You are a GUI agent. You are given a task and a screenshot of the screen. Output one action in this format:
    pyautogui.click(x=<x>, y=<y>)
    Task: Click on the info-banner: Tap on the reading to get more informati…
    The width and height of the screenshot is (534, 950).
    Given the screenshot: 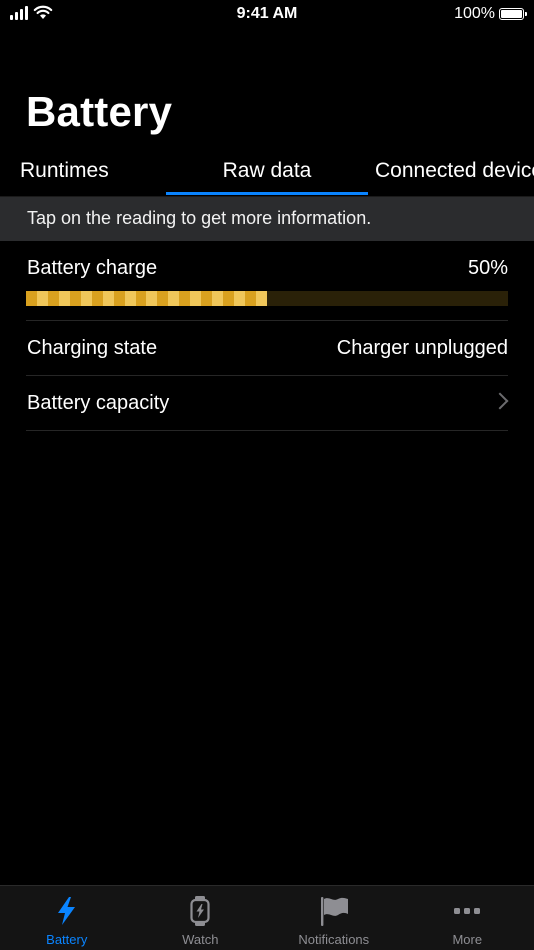 What is the action you would take?
    pyautogui.click(x=267, y=218)
    